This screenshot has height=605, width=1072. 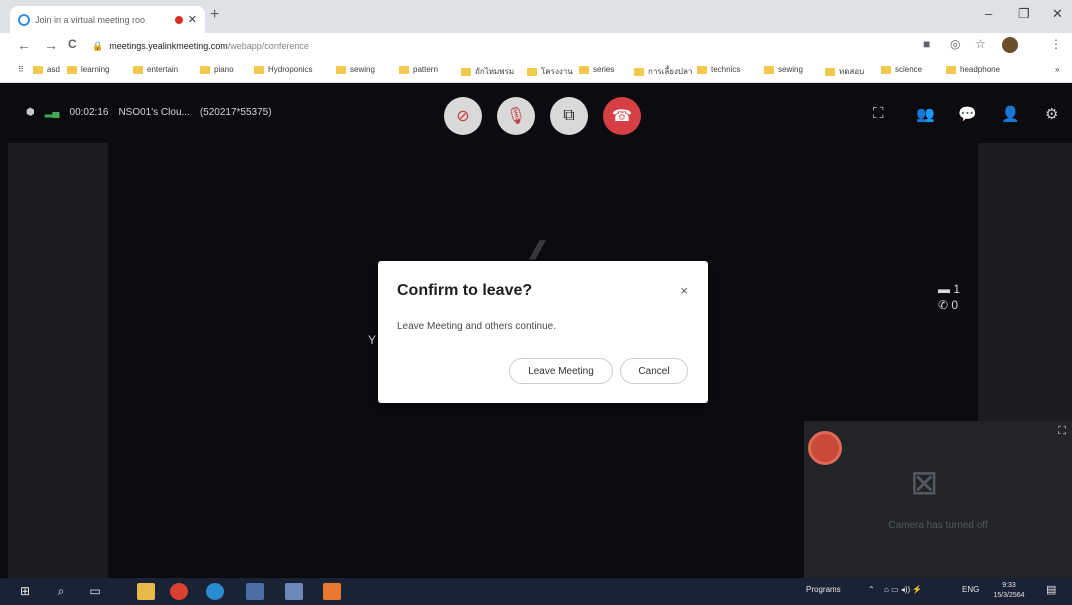 I want to click on url-host: meetings.yealinkmeeting.com, so click(x=168, y=46).